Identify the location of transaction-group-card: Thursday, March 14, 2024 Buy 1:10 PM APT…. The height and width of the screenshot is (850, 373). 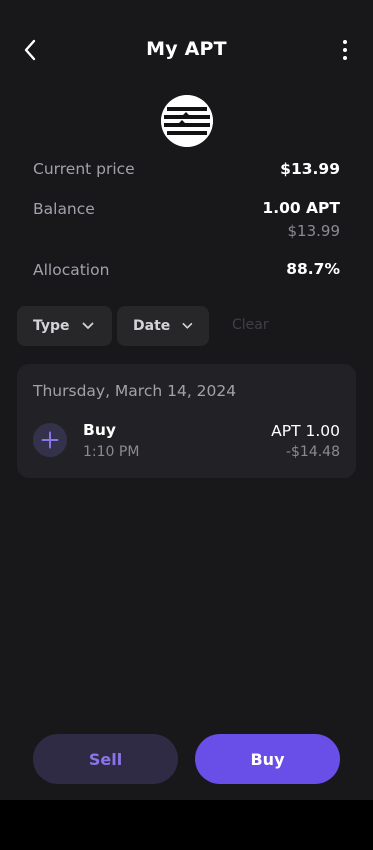
(186, 421).